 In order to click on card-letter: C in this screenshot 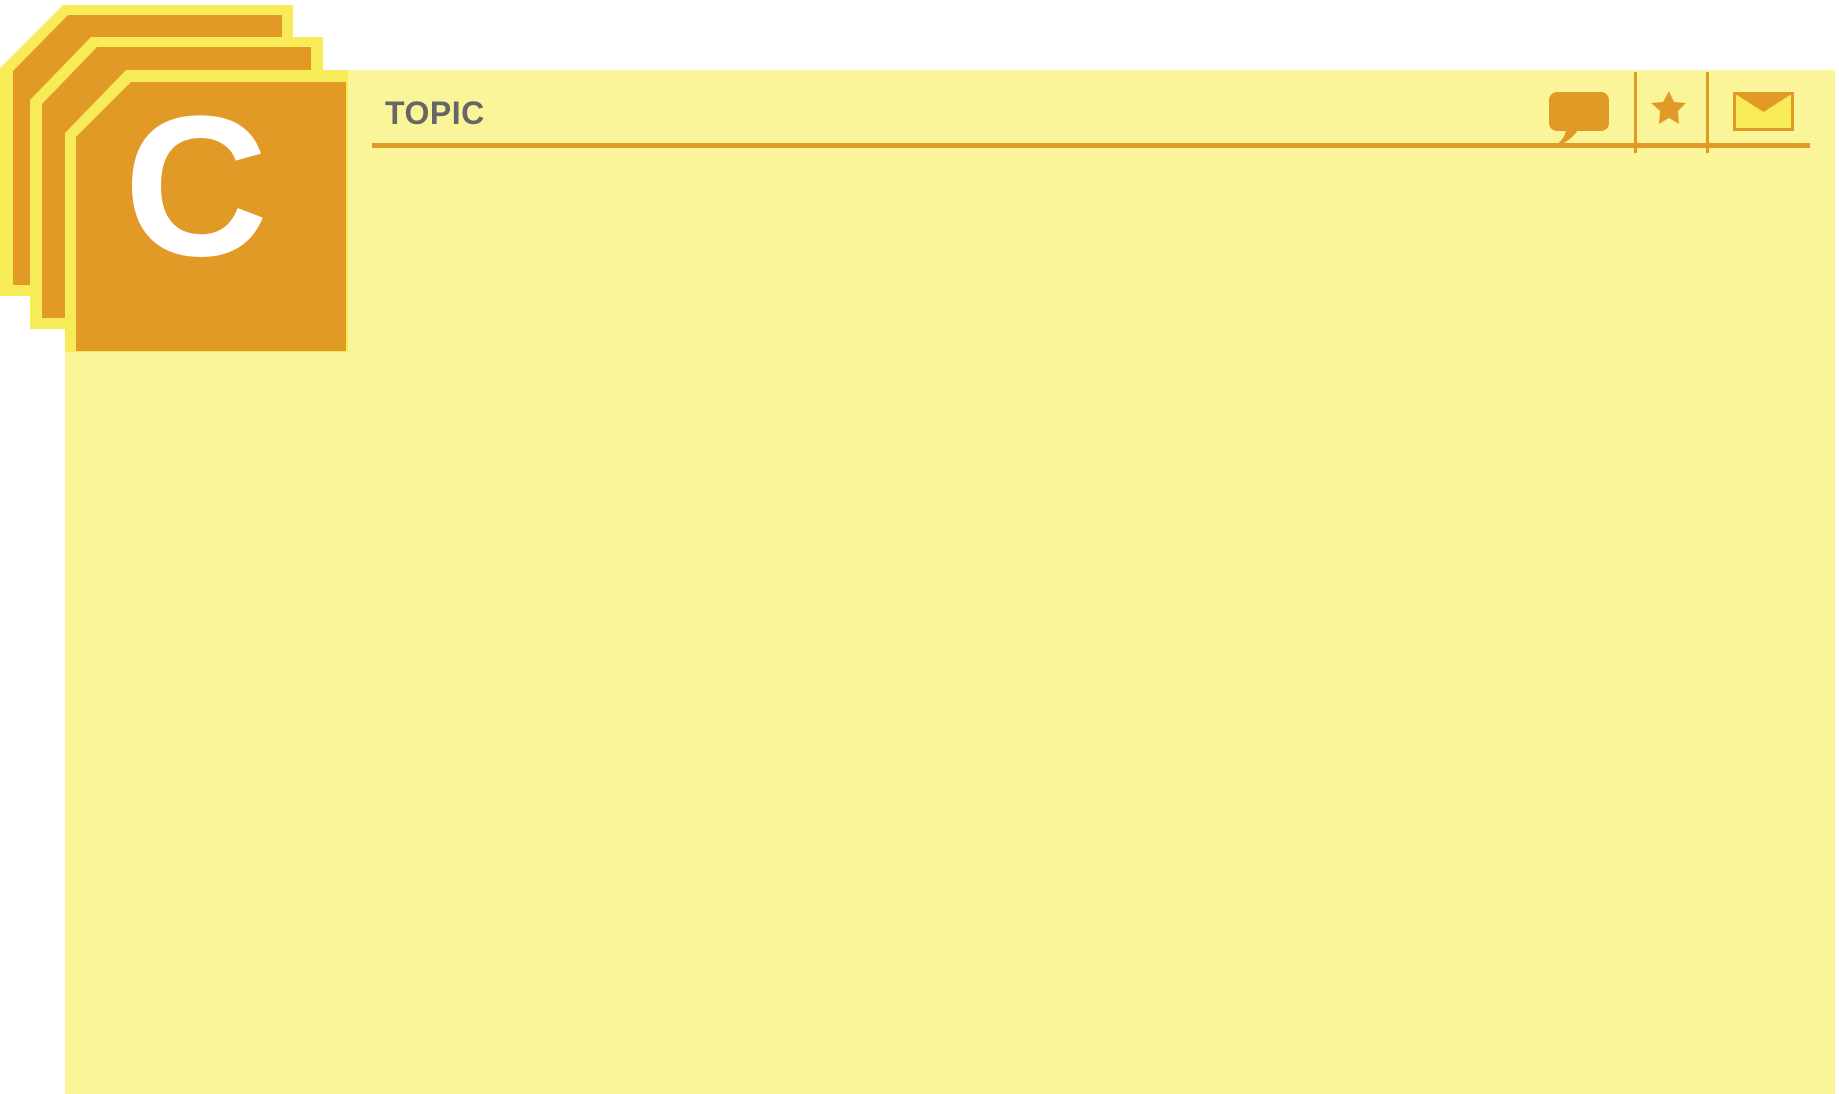, I will do `click(196, 186)`.